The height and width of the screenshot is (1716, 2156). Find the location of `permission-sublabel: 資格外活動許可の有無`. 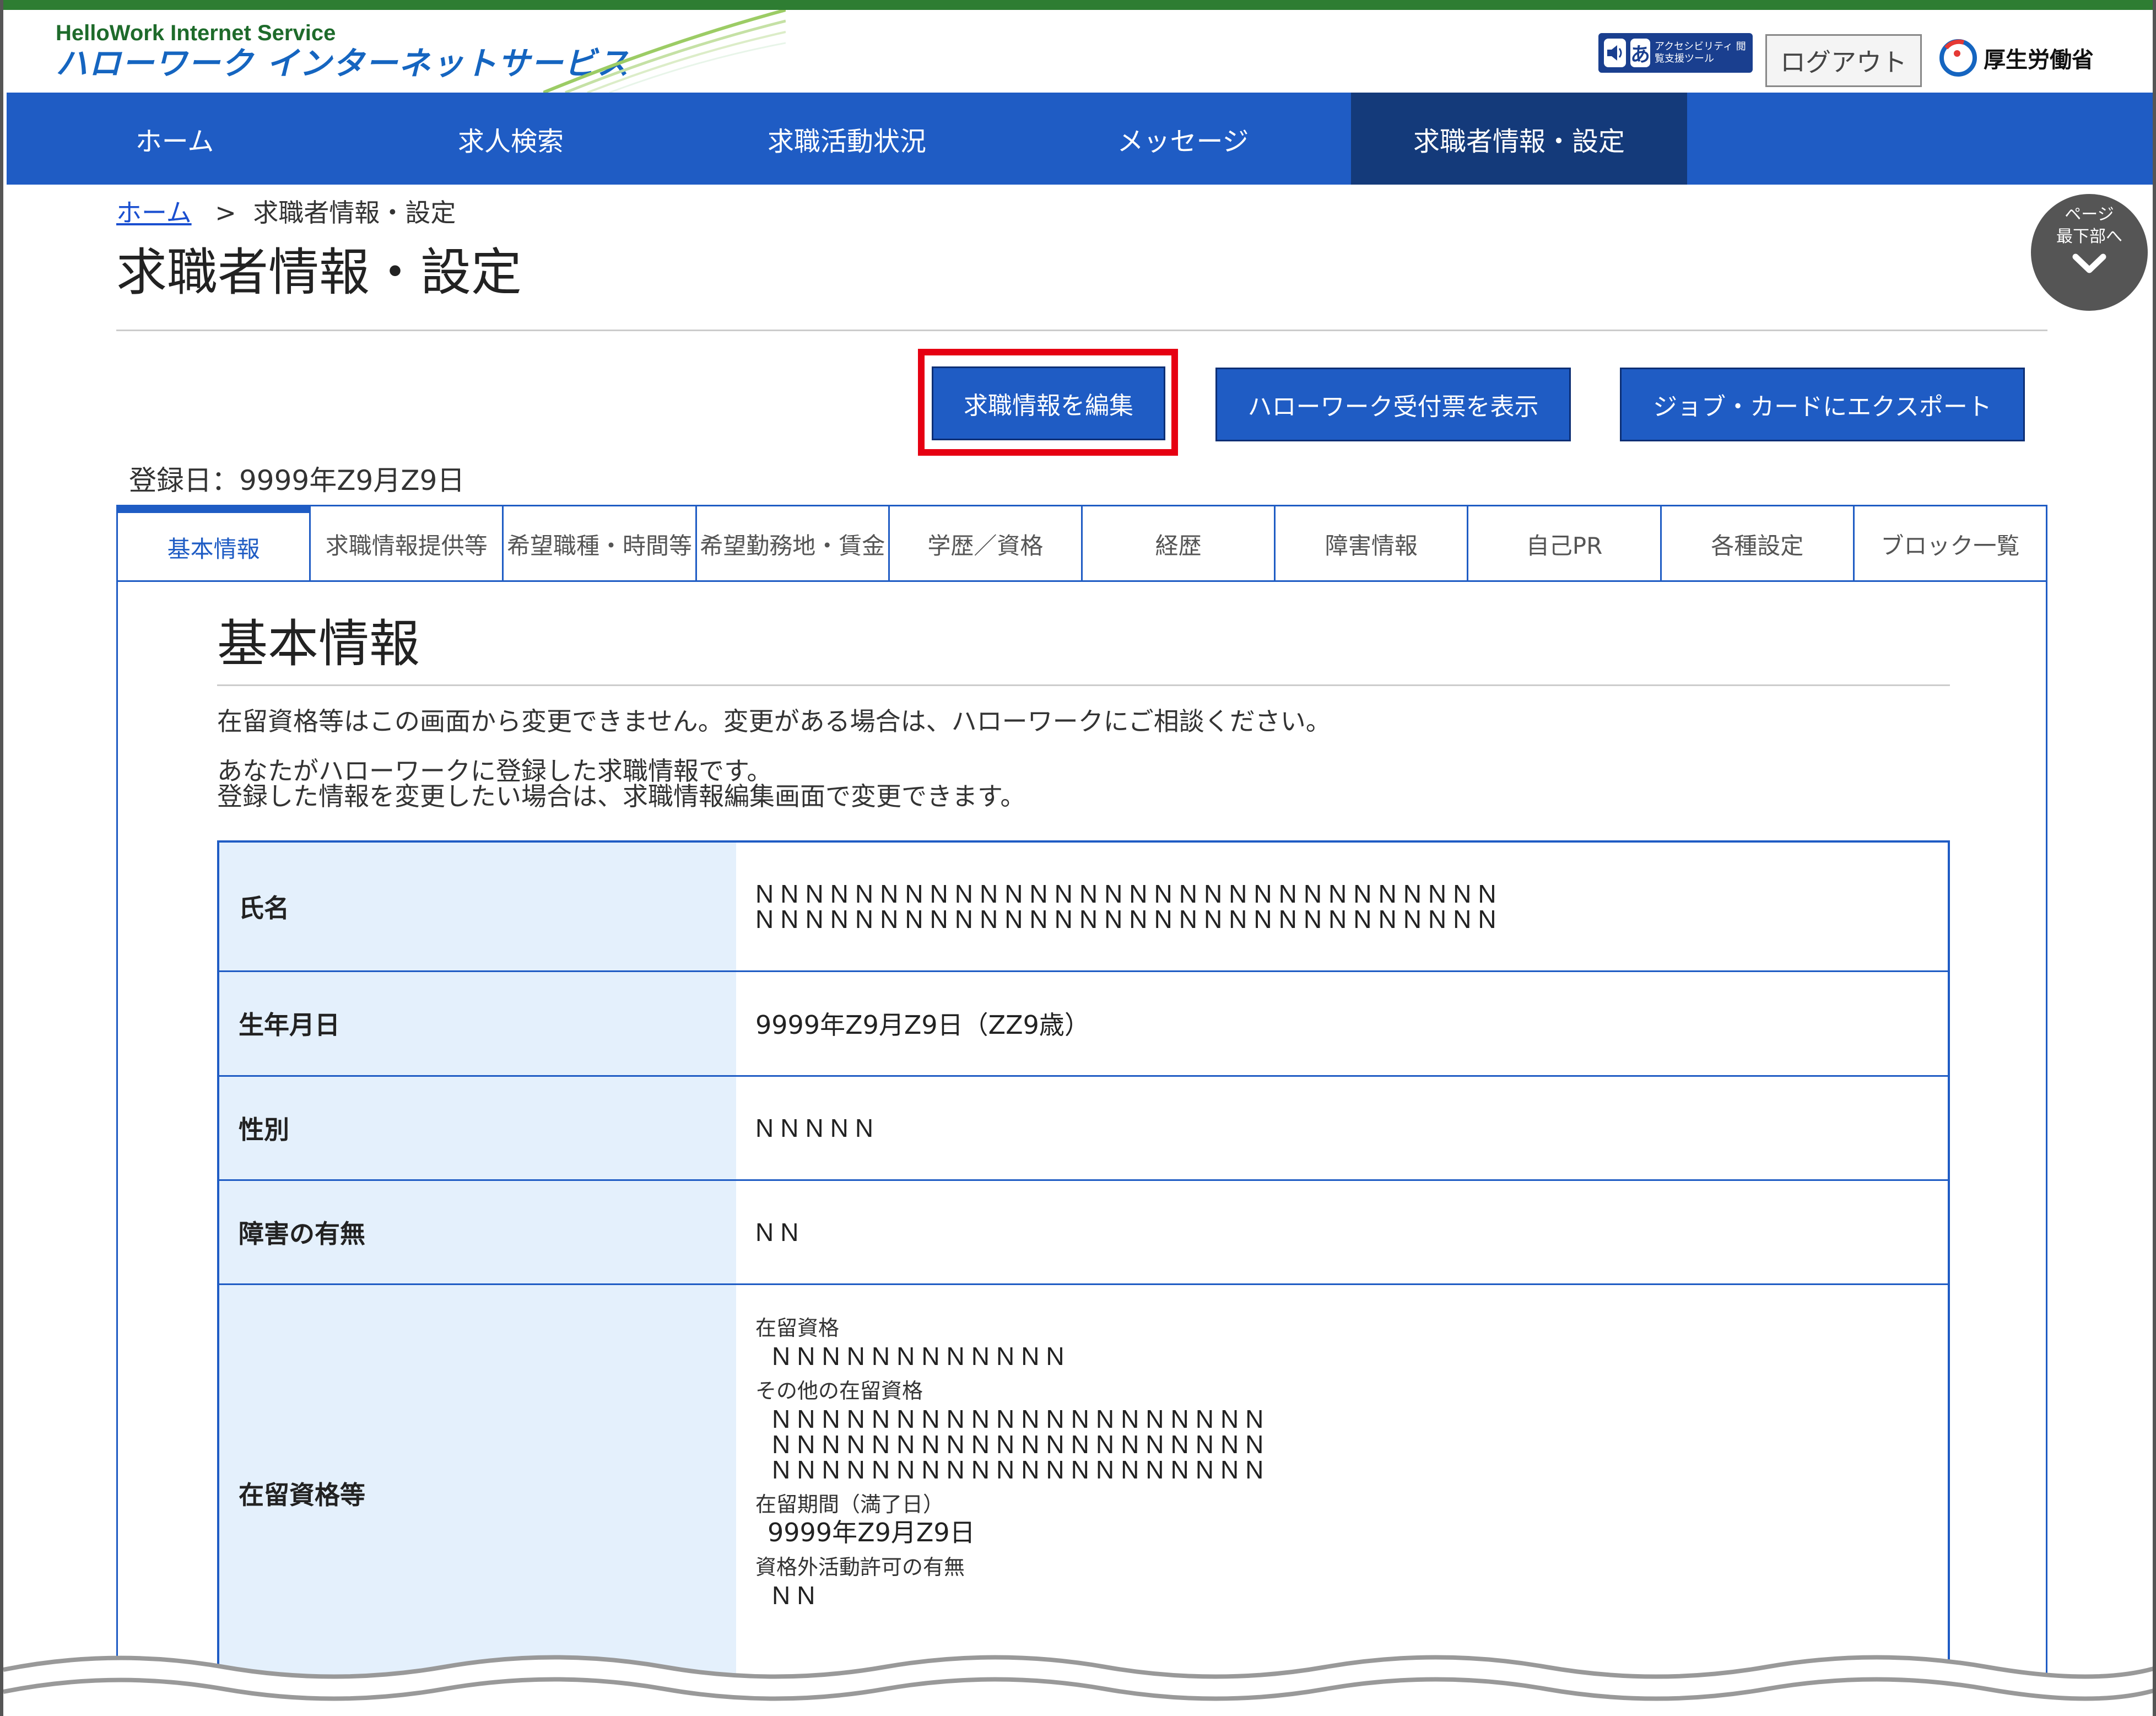

permission-sublabel: 資格外活動許可の有無 is located at coordinates (860, 1567).